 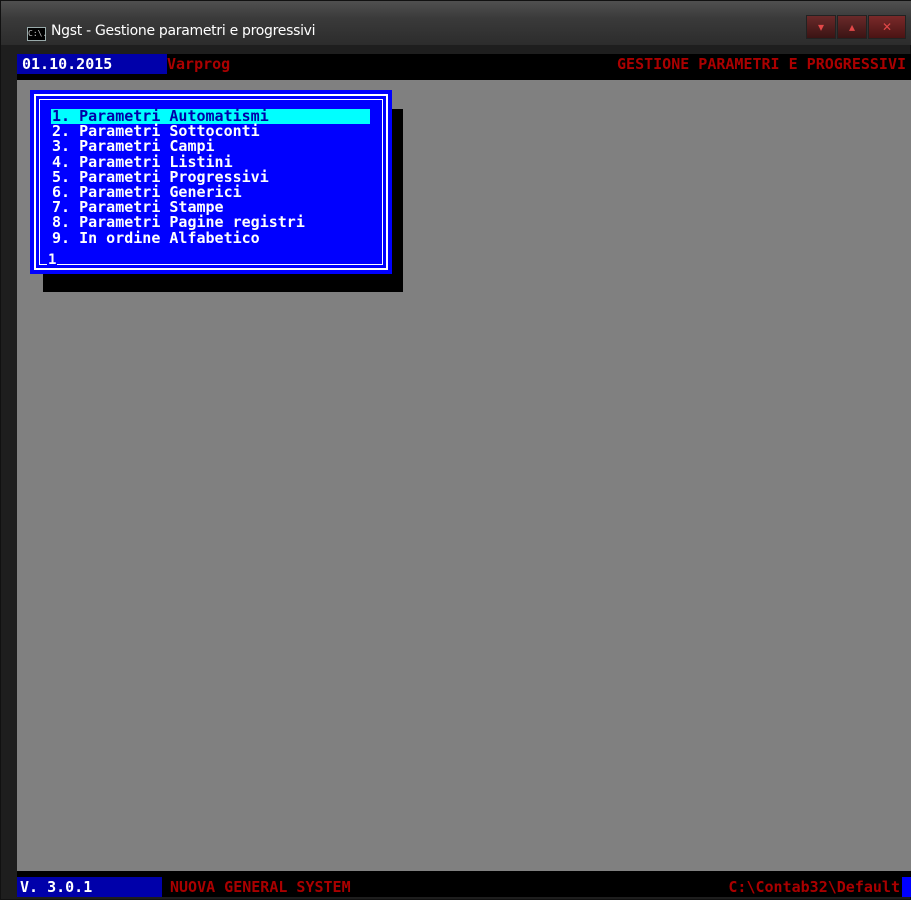 I want to click on menu-item-in-ordine-alfabetico: 9. In ordine Alfabetico, so click(x=210, y=238).